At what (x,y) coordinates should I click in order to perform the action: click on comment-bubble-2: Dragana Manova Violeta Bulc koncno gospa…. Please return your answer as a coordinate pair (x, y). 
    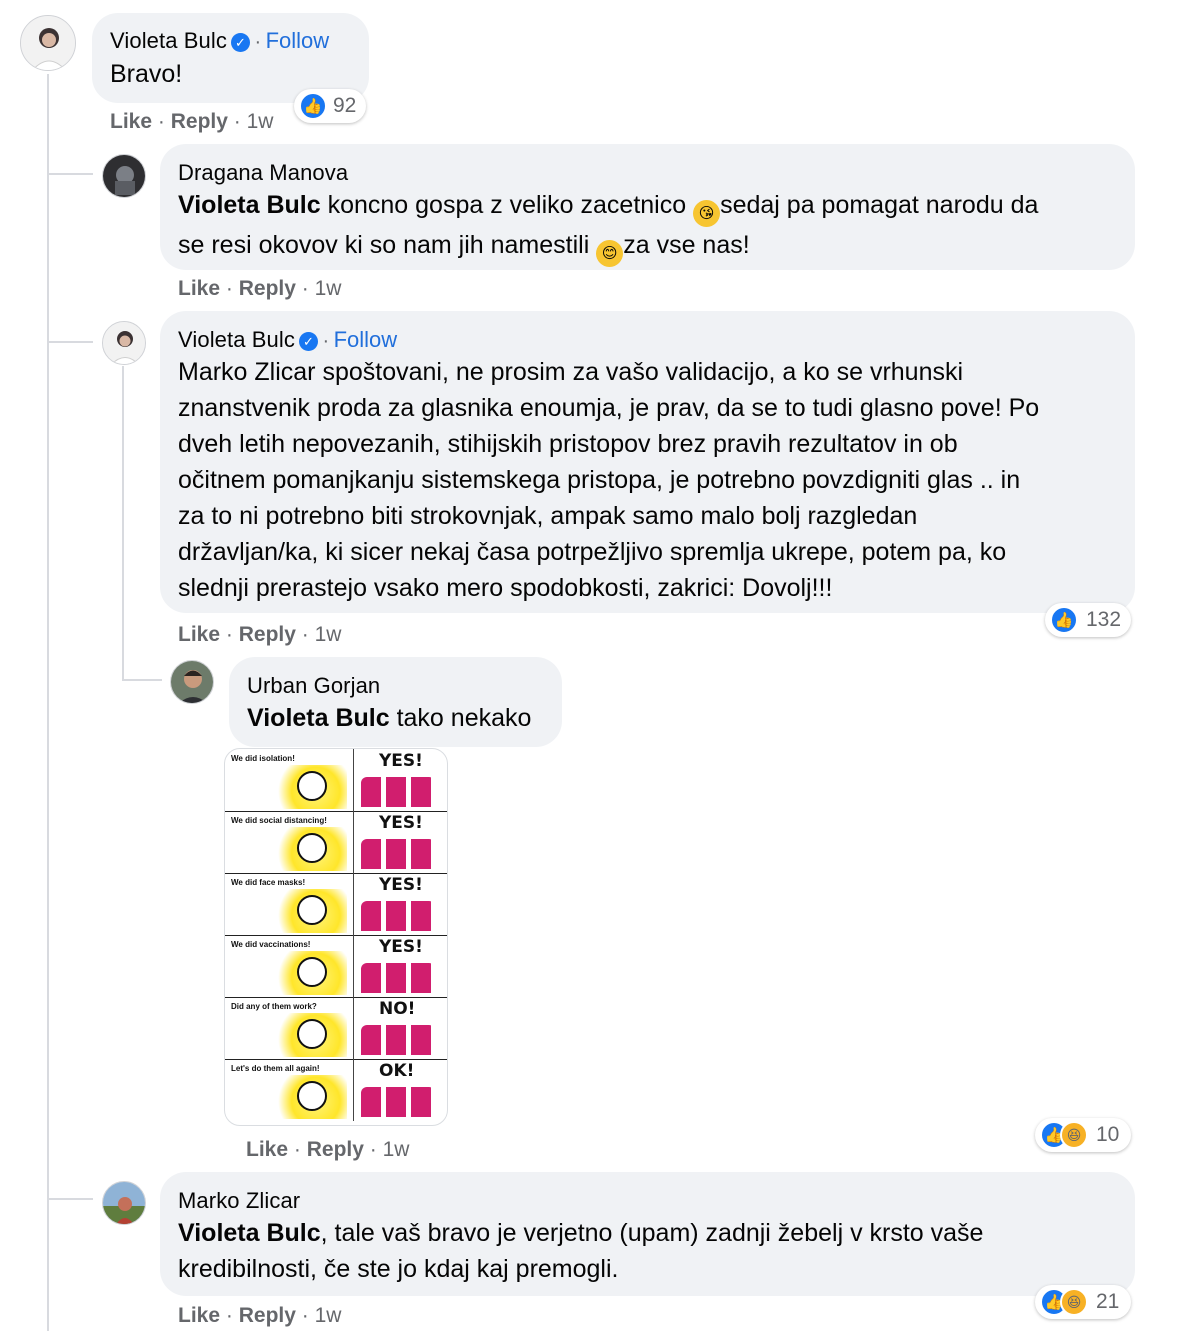
    Looking at the image, I should click on (647, 207).